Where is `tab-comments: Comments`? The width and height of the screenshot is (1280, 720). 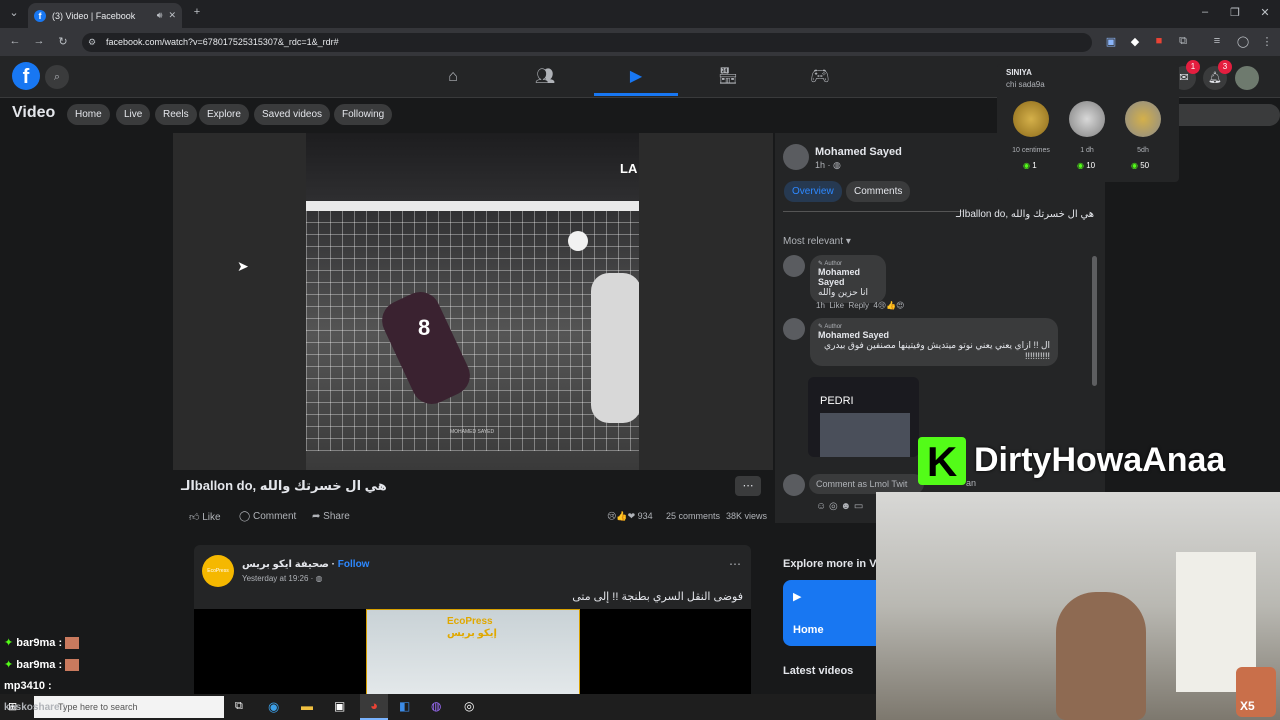 tab-comments: Comments is located at coordinates (878, 191).